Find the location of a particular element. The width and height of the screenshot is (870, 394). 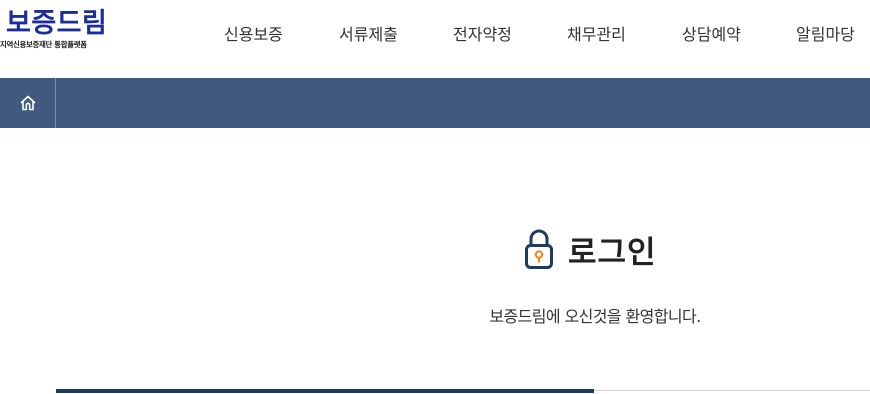

welcome-message: 보증드림에 오신것을 환영합니다. is located at coordinates (595, 316).